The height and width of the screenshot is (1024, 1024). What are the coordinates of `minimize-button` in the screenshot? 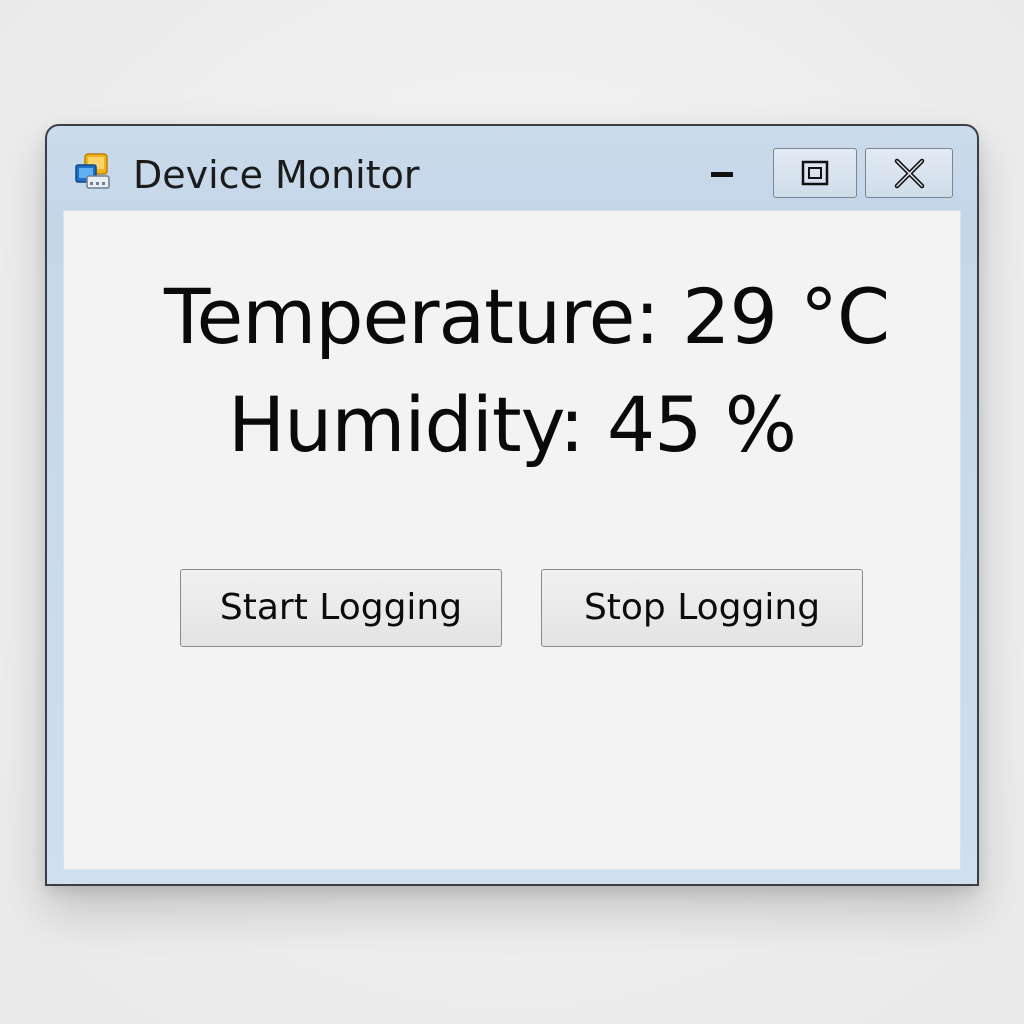 It's located at (722, 174).